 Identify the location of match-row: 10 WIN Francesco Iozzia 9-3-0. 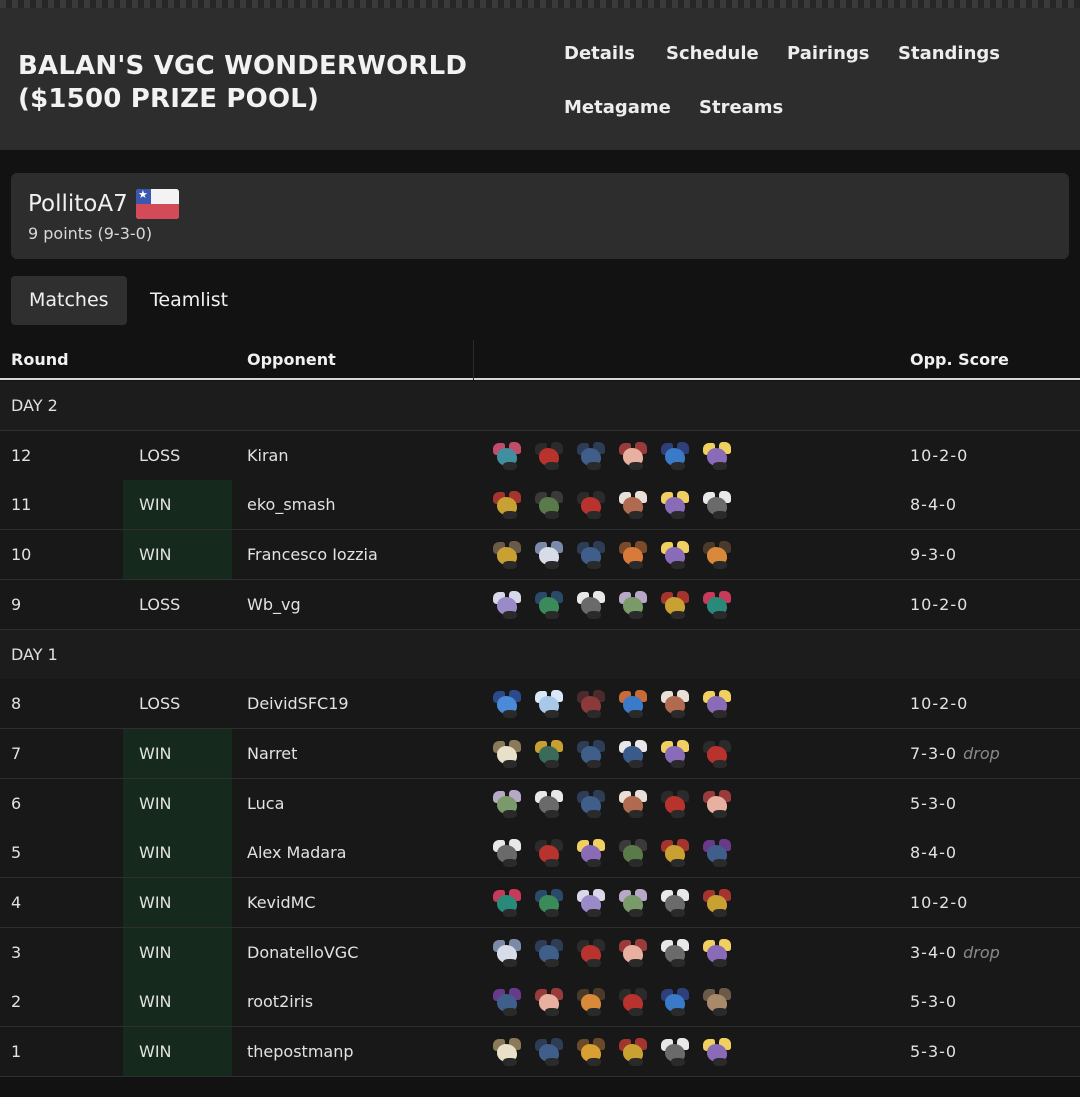
(540, 555).